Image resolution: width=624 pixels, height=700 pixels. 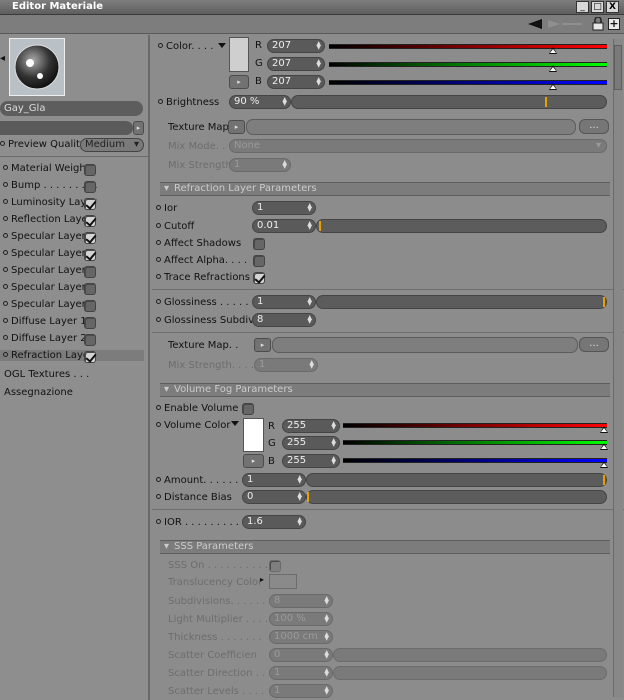 I want to click on amount-slider, so click(x=456, y=480).